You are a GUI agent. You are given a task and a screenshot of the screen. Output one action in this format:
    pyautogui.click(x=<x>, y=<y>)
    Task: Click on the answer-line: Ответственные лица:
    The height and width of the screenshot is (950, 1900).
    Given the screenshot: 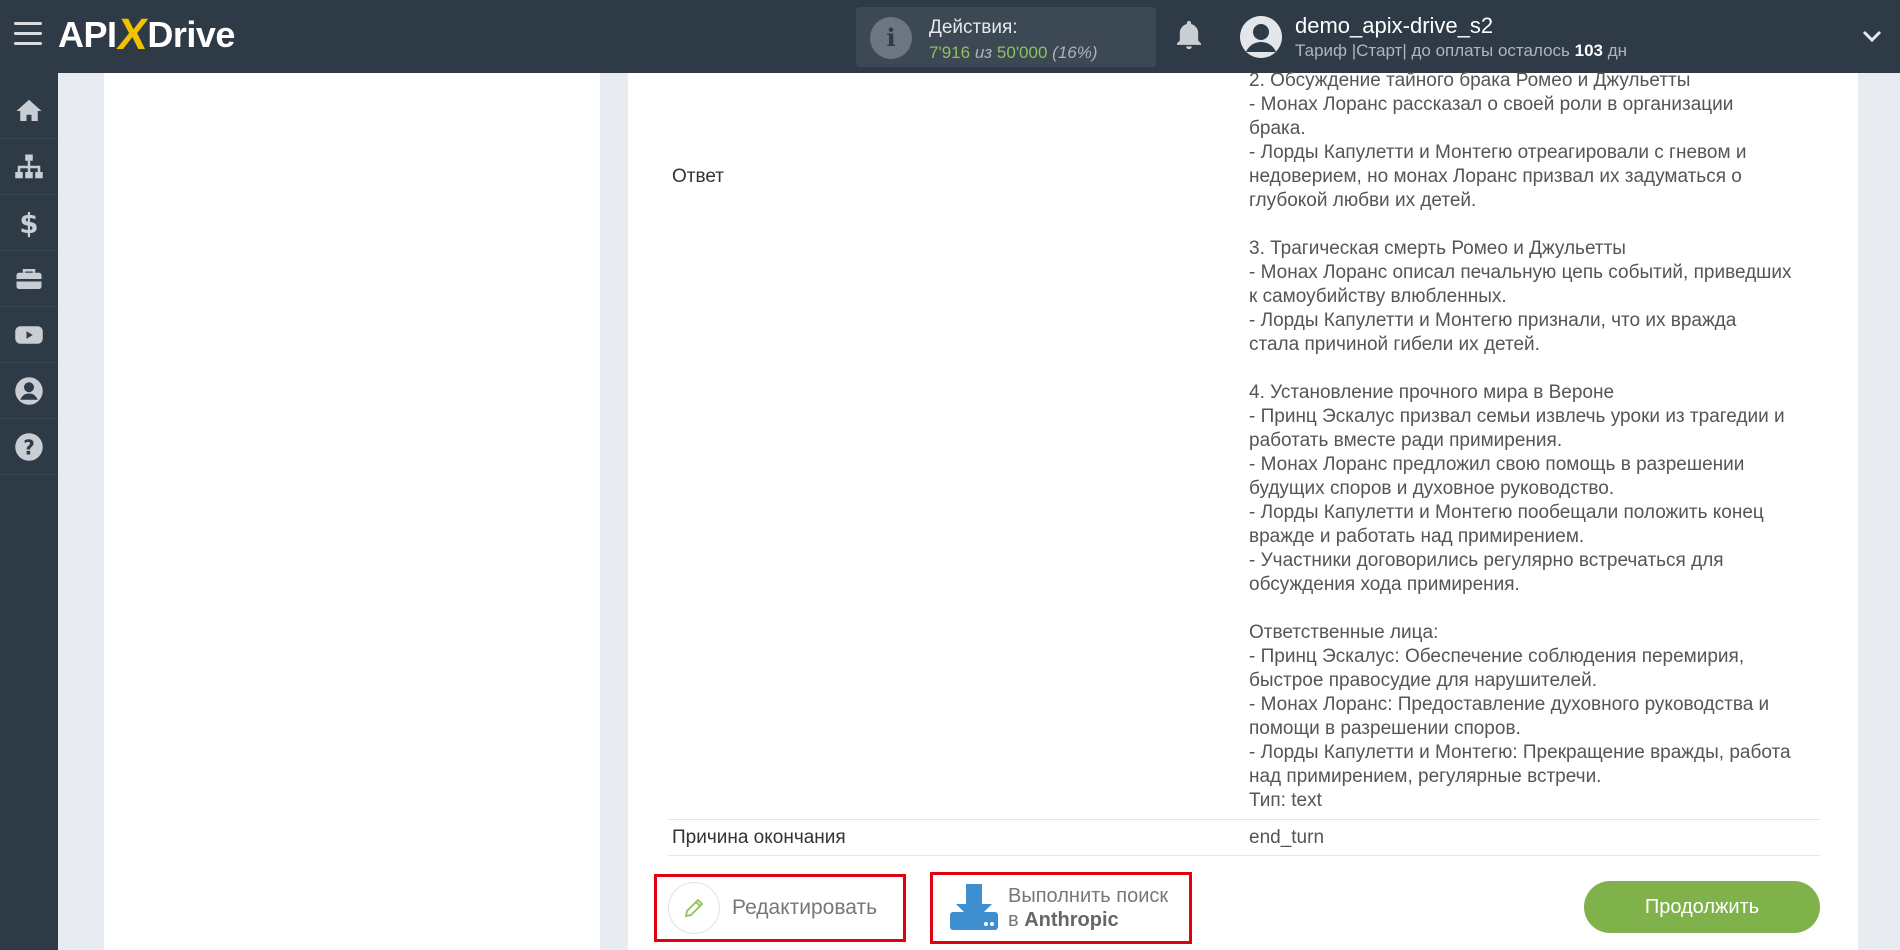 What is the action you would take?
    pyautogui.click(x=1344, y=632)
    